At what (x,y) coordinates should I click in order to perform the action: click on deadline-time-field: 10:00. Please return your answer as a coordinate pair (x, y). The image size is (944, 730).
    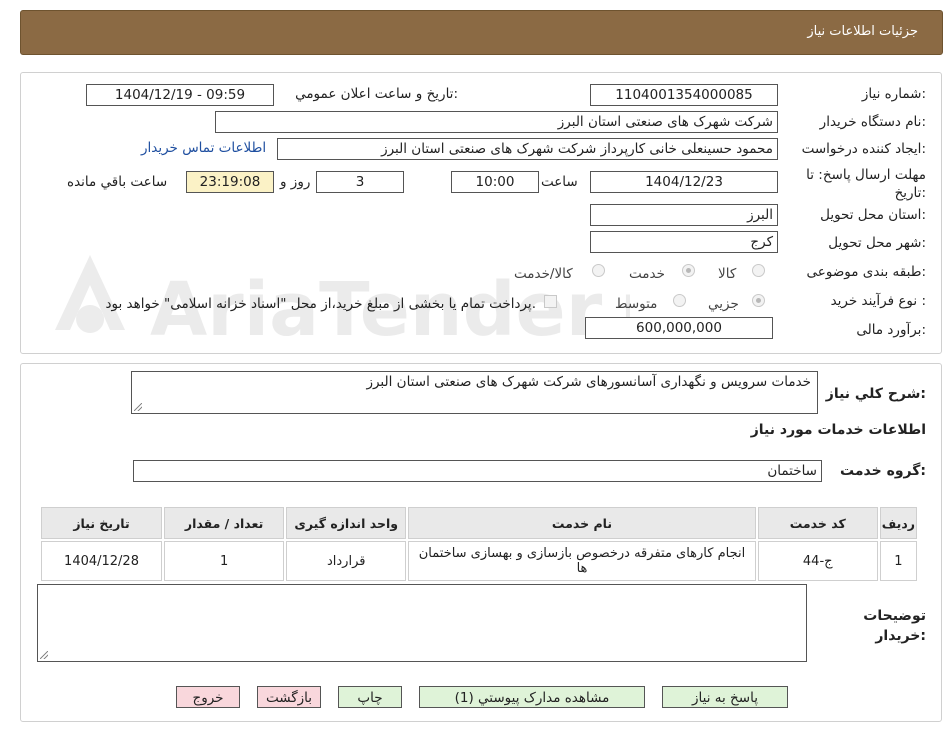
    Looking at the image, I should click on (495, 182).